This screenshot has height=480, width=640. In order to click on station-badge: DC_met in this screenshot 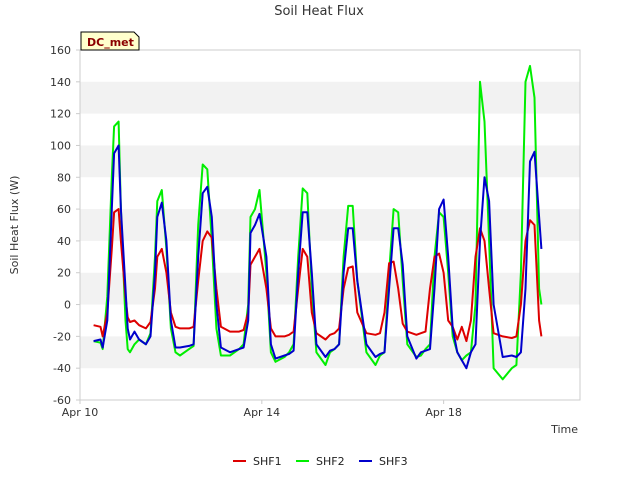, I will do `click(110, 41)`.